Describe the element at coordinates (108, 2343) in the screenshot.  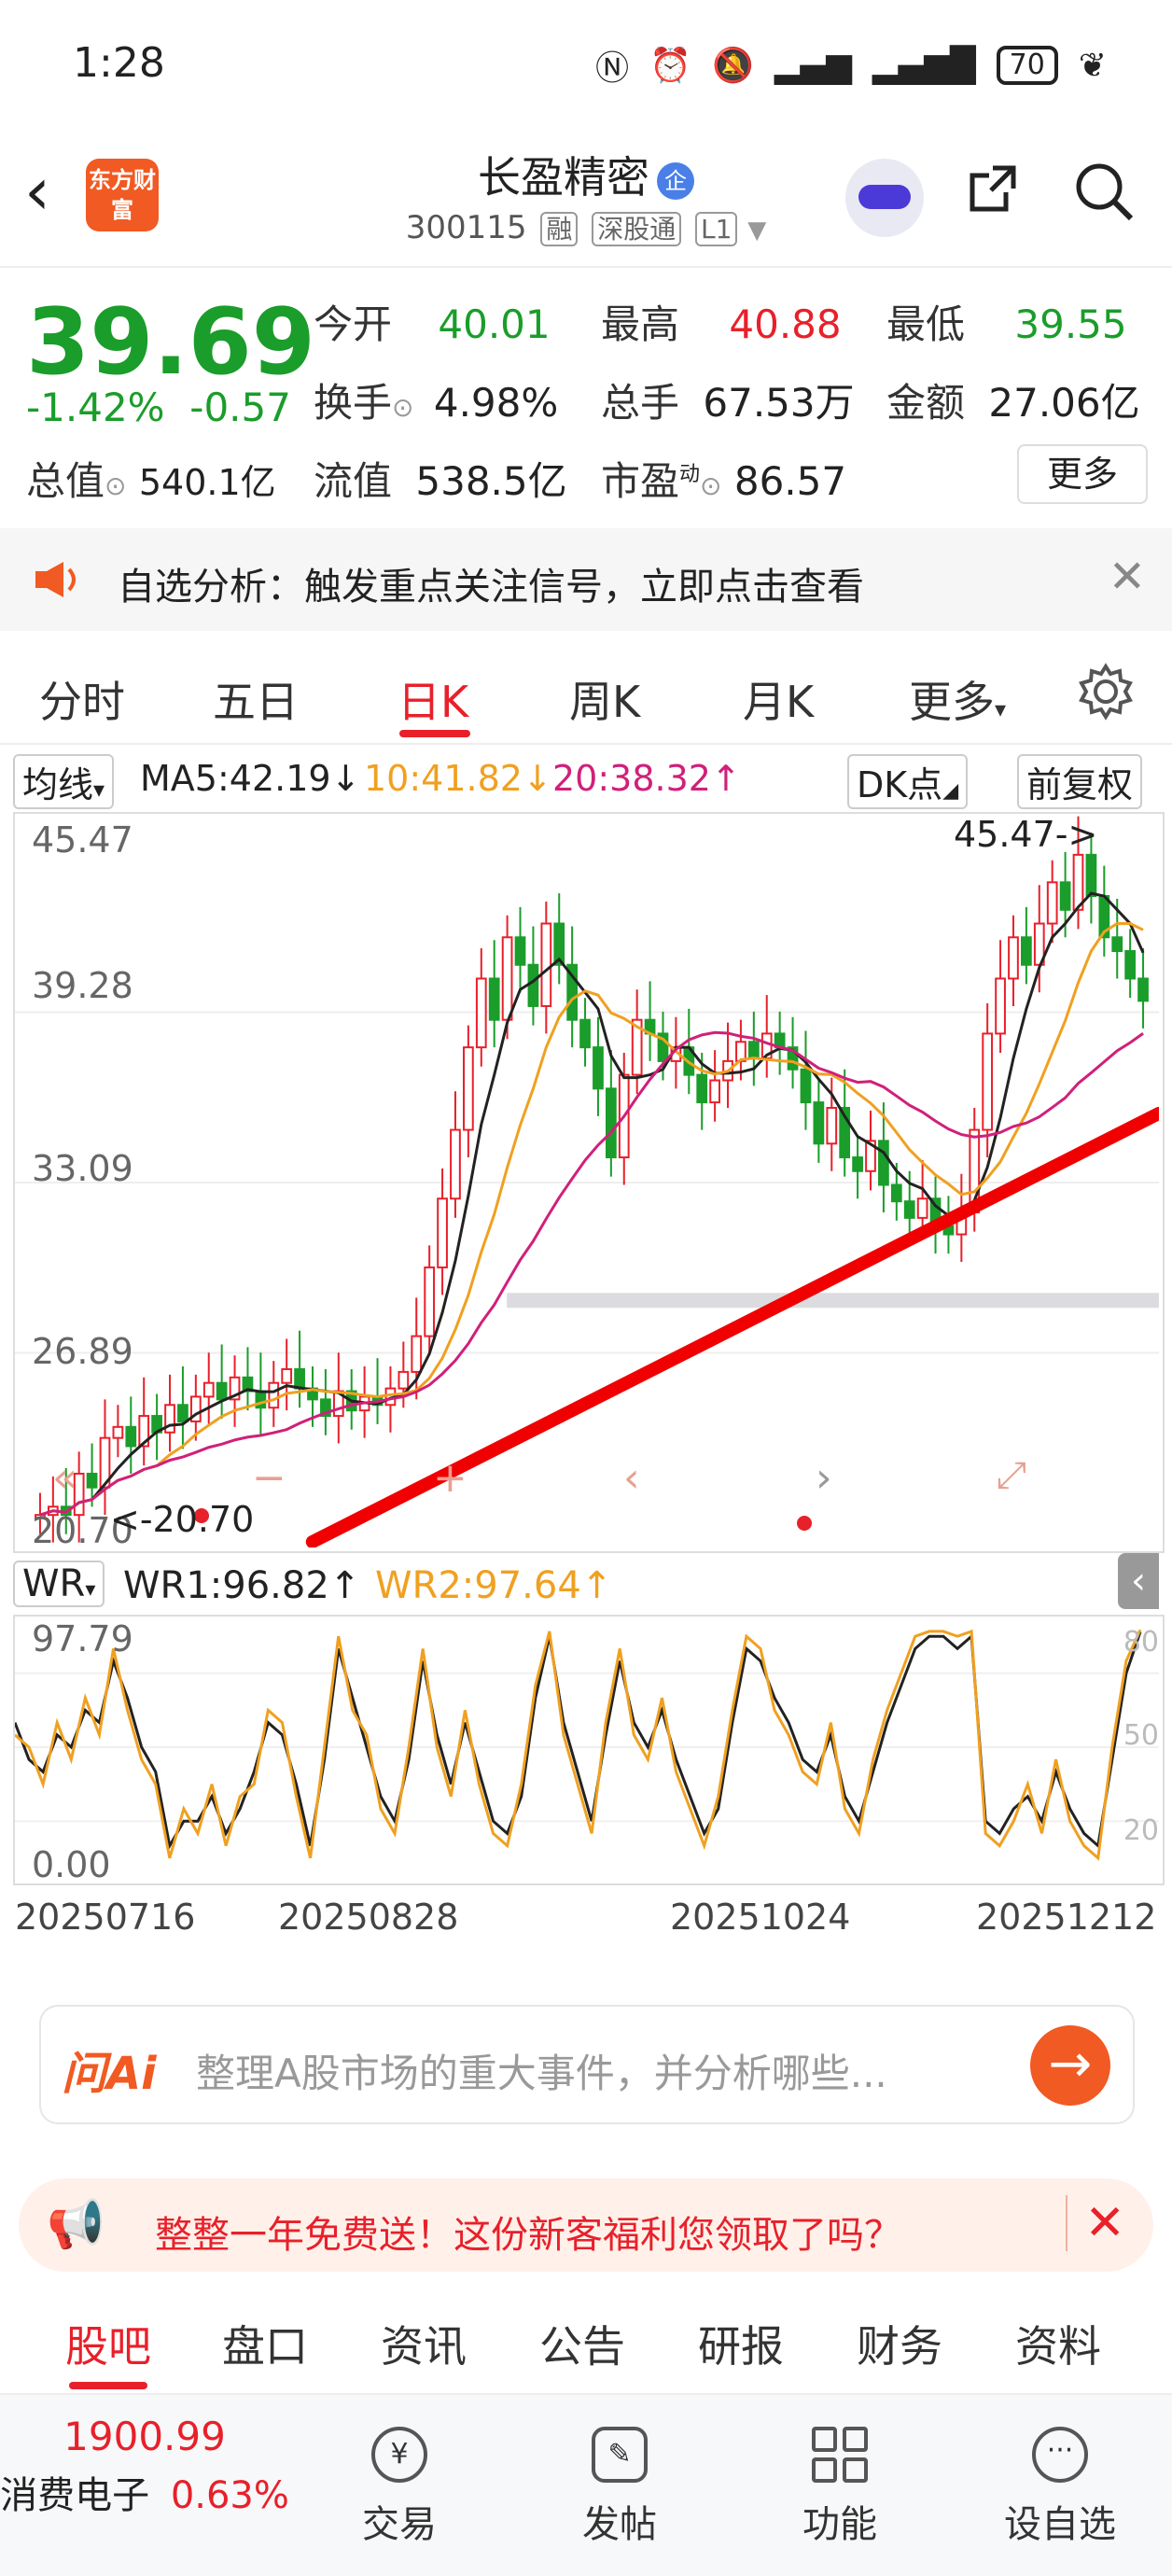
I see `tab-guba: 股吧` at that location.